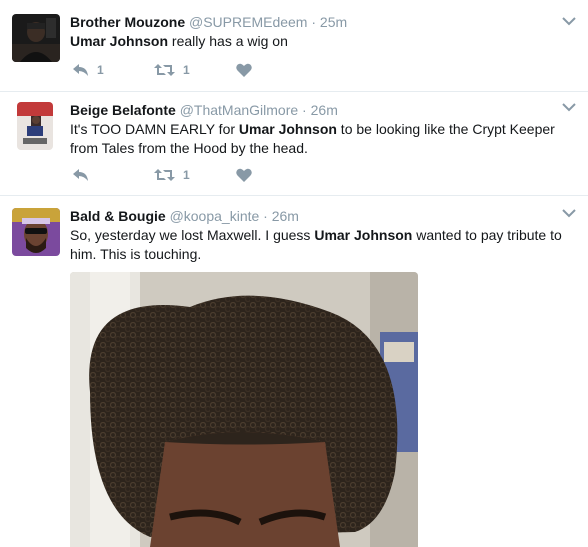 This screenshot has height=547, width=588. I want to click on user-fullname: Bald & Bougie, so click(118, 216).